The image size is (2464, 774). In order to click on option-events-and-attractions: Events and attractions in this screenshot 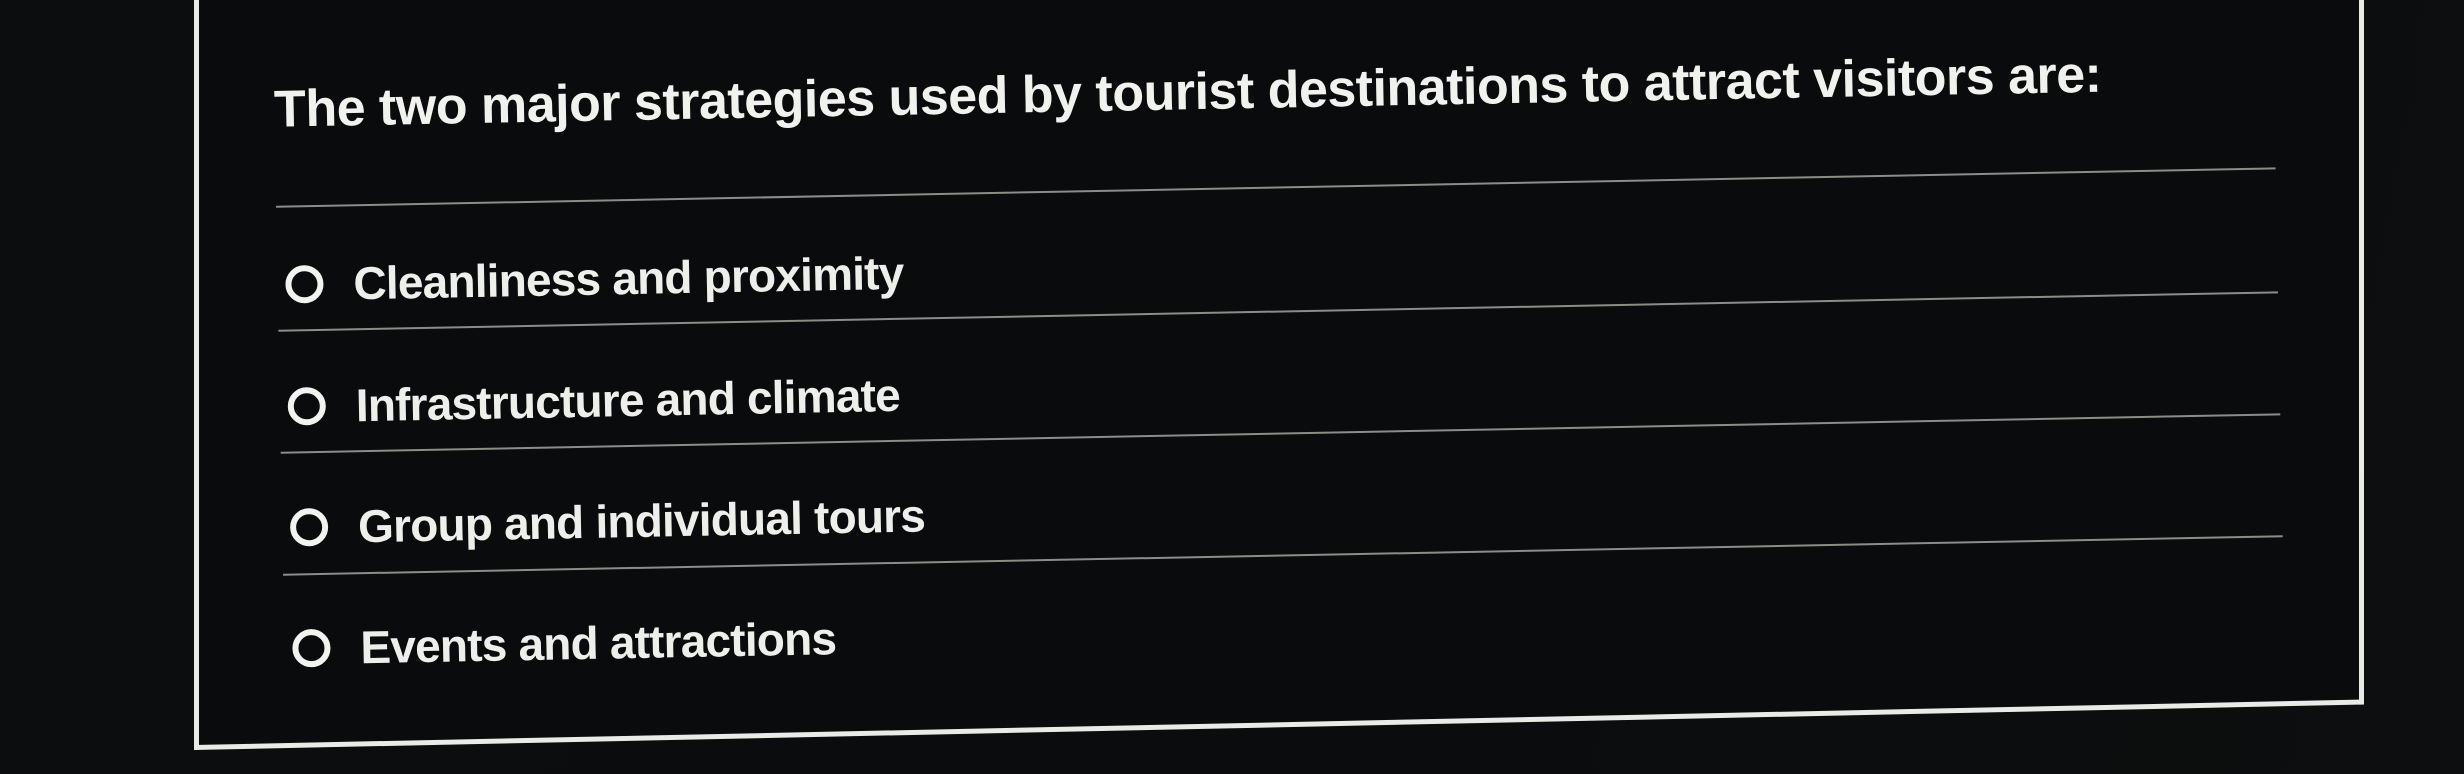, I will do `click(564, 643)`.